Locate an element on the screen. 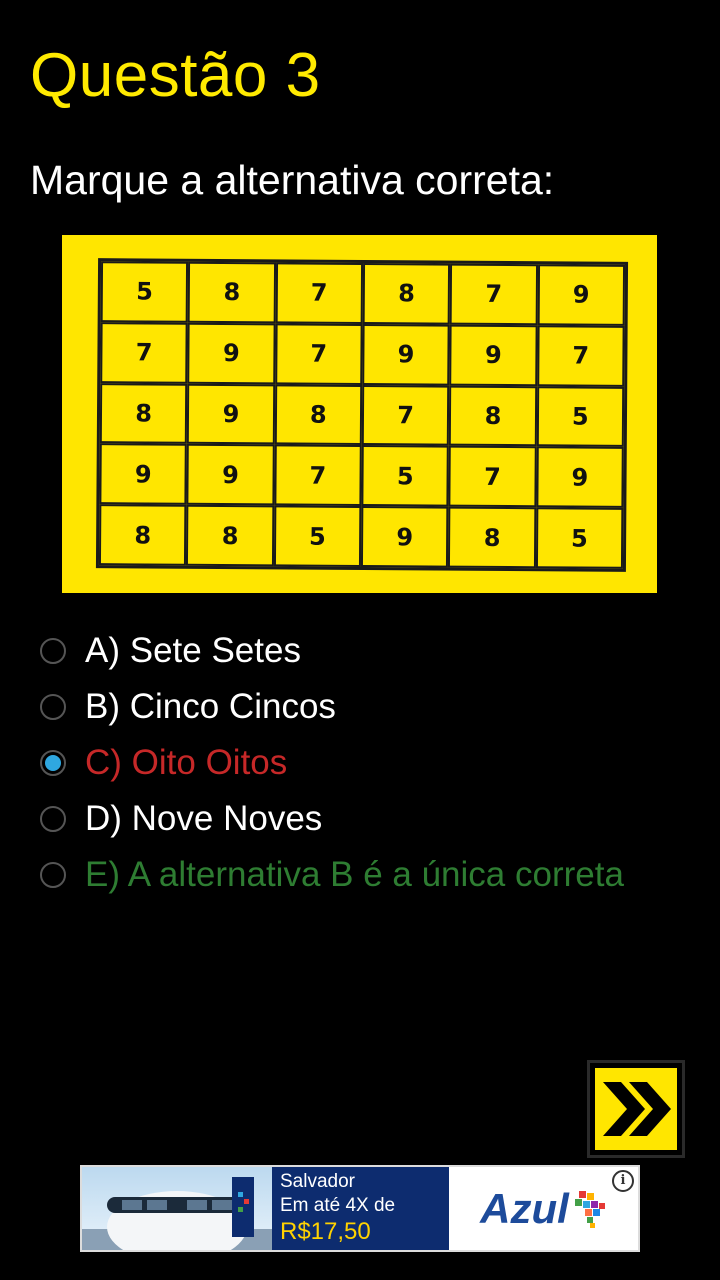 The image size is (720, 1280). ad-banner: Salvador Em até 4X de R$17,50 Azul i is located at coordinates (360, 1208).